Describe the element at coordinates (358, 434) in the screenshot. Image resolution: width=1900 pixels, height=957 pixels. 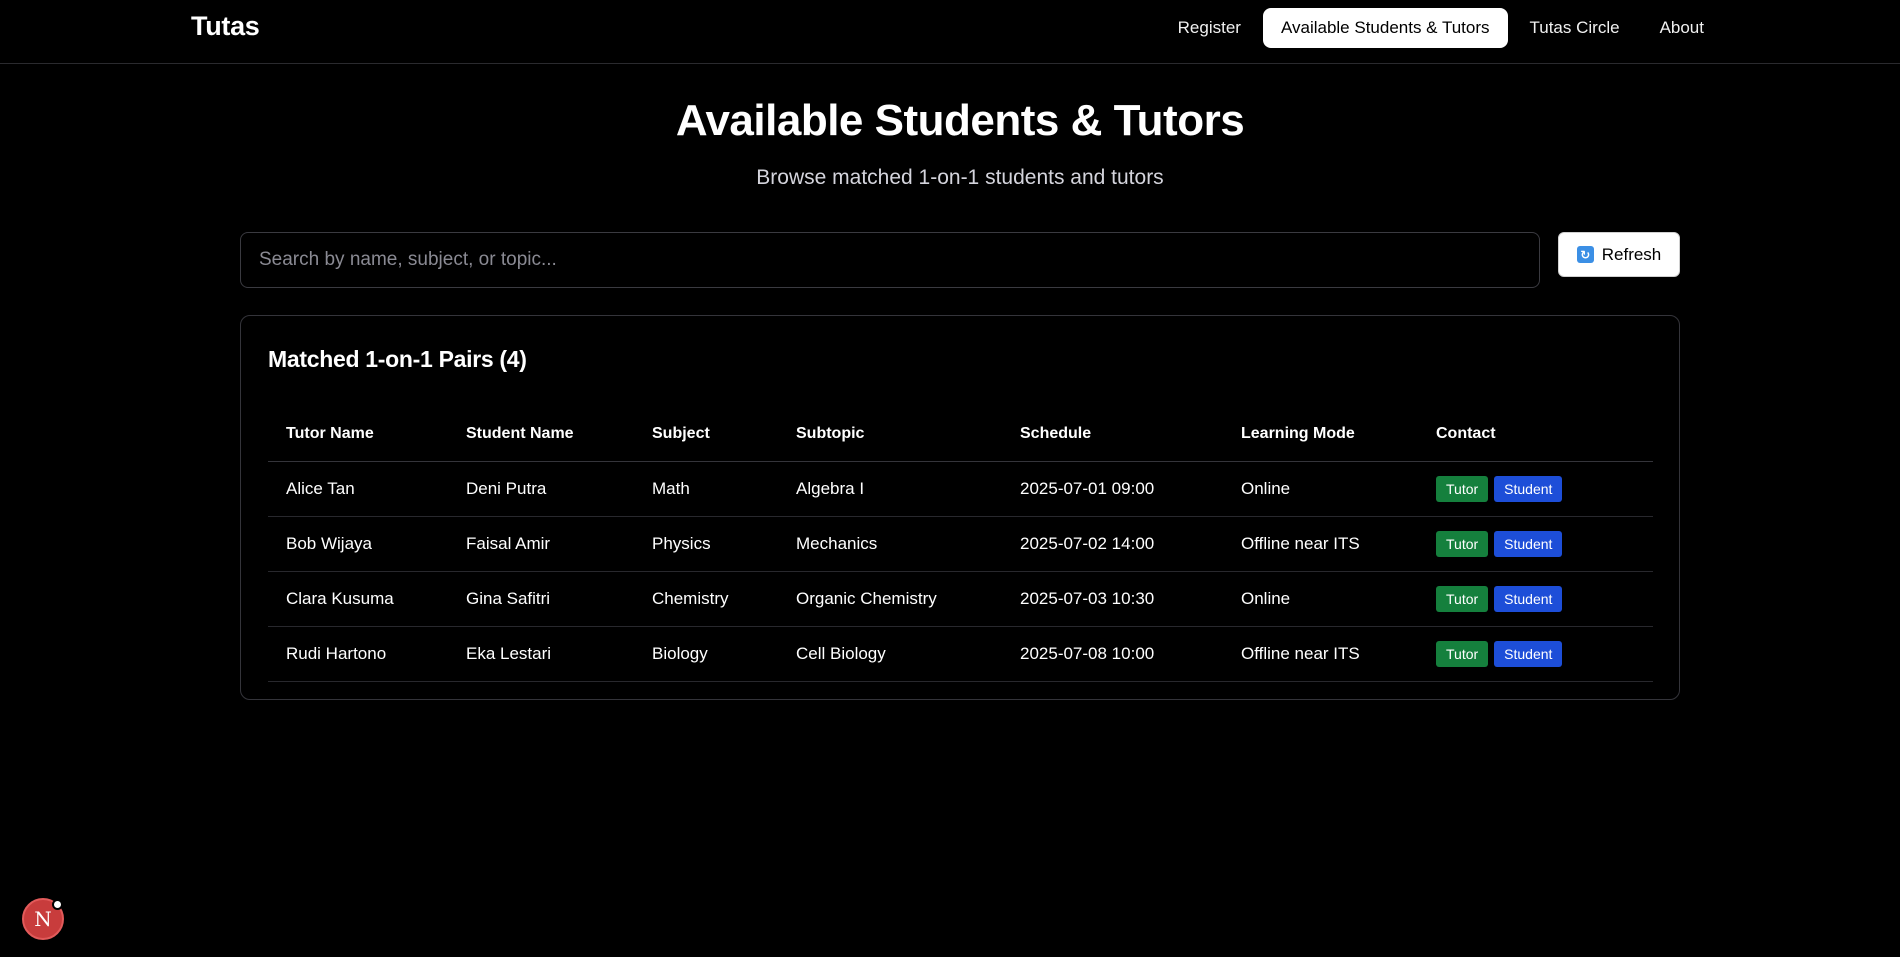
I see `column-header-tutor-name: Tutor Name` at that location.